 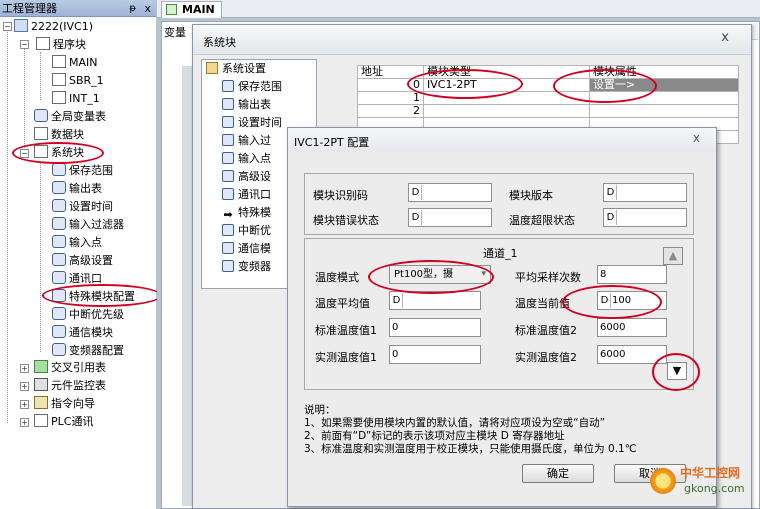 What do you see at coordinates (24, 153) in the screenshot?
I see `collapse-system-icon: −` at bounding box center [24, 153].